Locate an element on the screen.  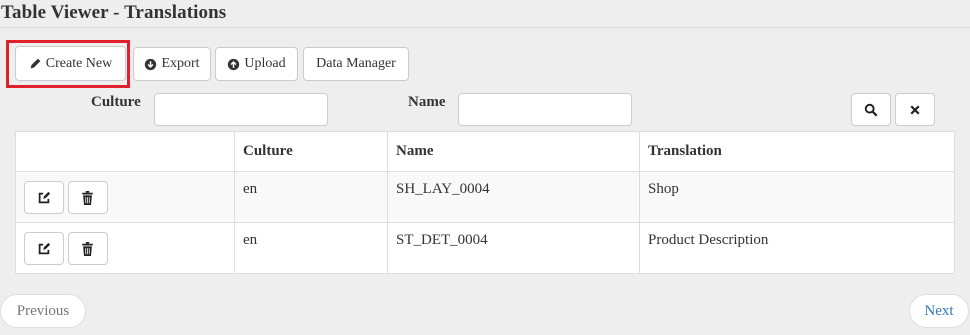
search-icon is located at coordinates (871, 110).